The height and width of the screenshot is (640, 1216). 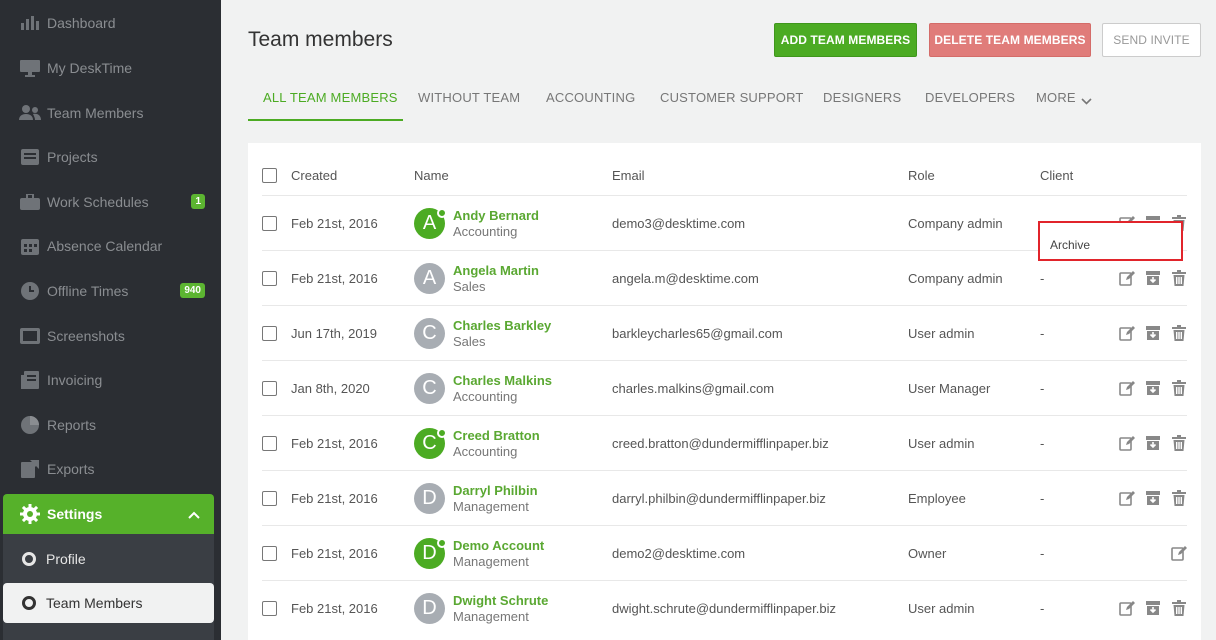 What do you see at coordinates (429, 278) in the screenshot?
I see `avatar: A` at bounding box center [429, 278].